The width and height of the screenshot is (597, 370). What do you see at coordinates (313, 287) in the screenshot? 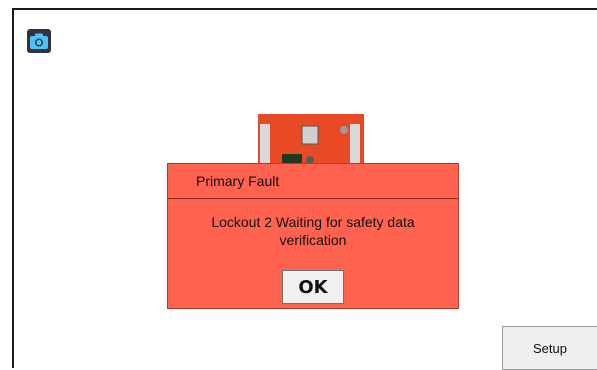
I see `ok-button: OK` at bounding box center [313, 287].